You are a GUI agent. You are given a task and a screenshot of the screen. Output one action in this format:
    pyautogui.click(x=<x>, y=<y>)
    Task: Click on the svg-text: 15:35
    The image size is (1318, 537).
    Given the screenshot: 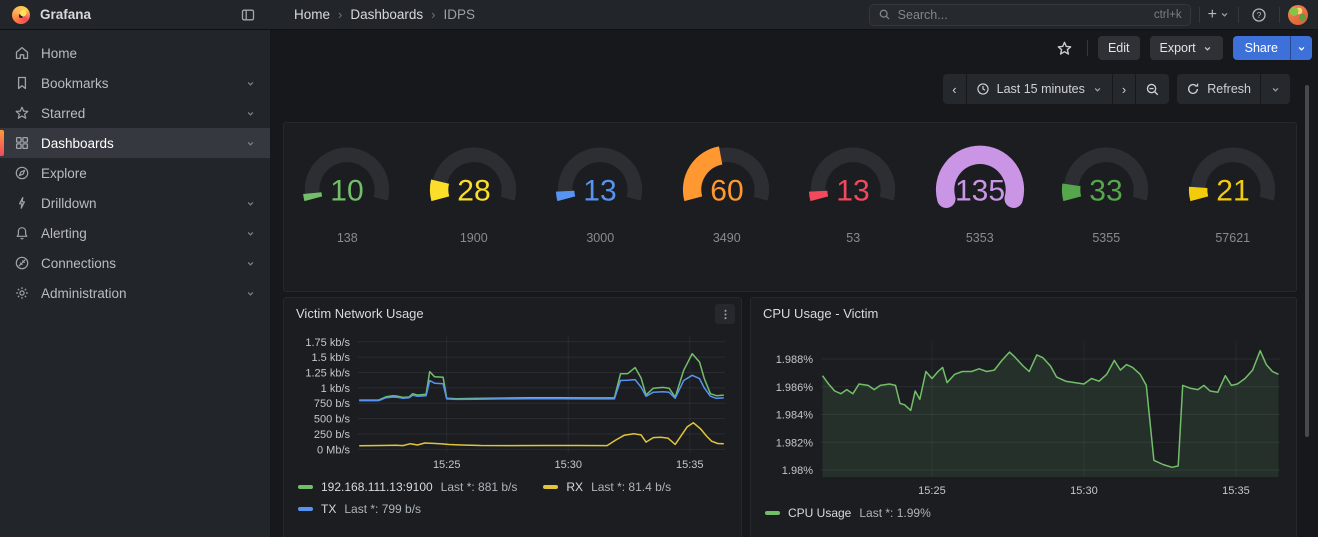 What is the action you would take?
    pyautogui.click(x=1236, y=491)
    